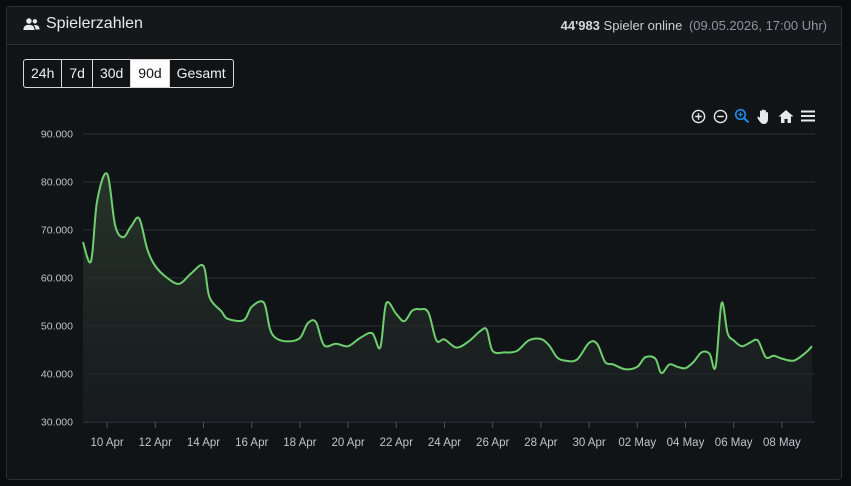 This screenshot has height=486, width=851. What do you see at coordinates (492, 443) in the screenshot?
I see `x-tick-label: 26 Apr` at bounding box center [492, 443].